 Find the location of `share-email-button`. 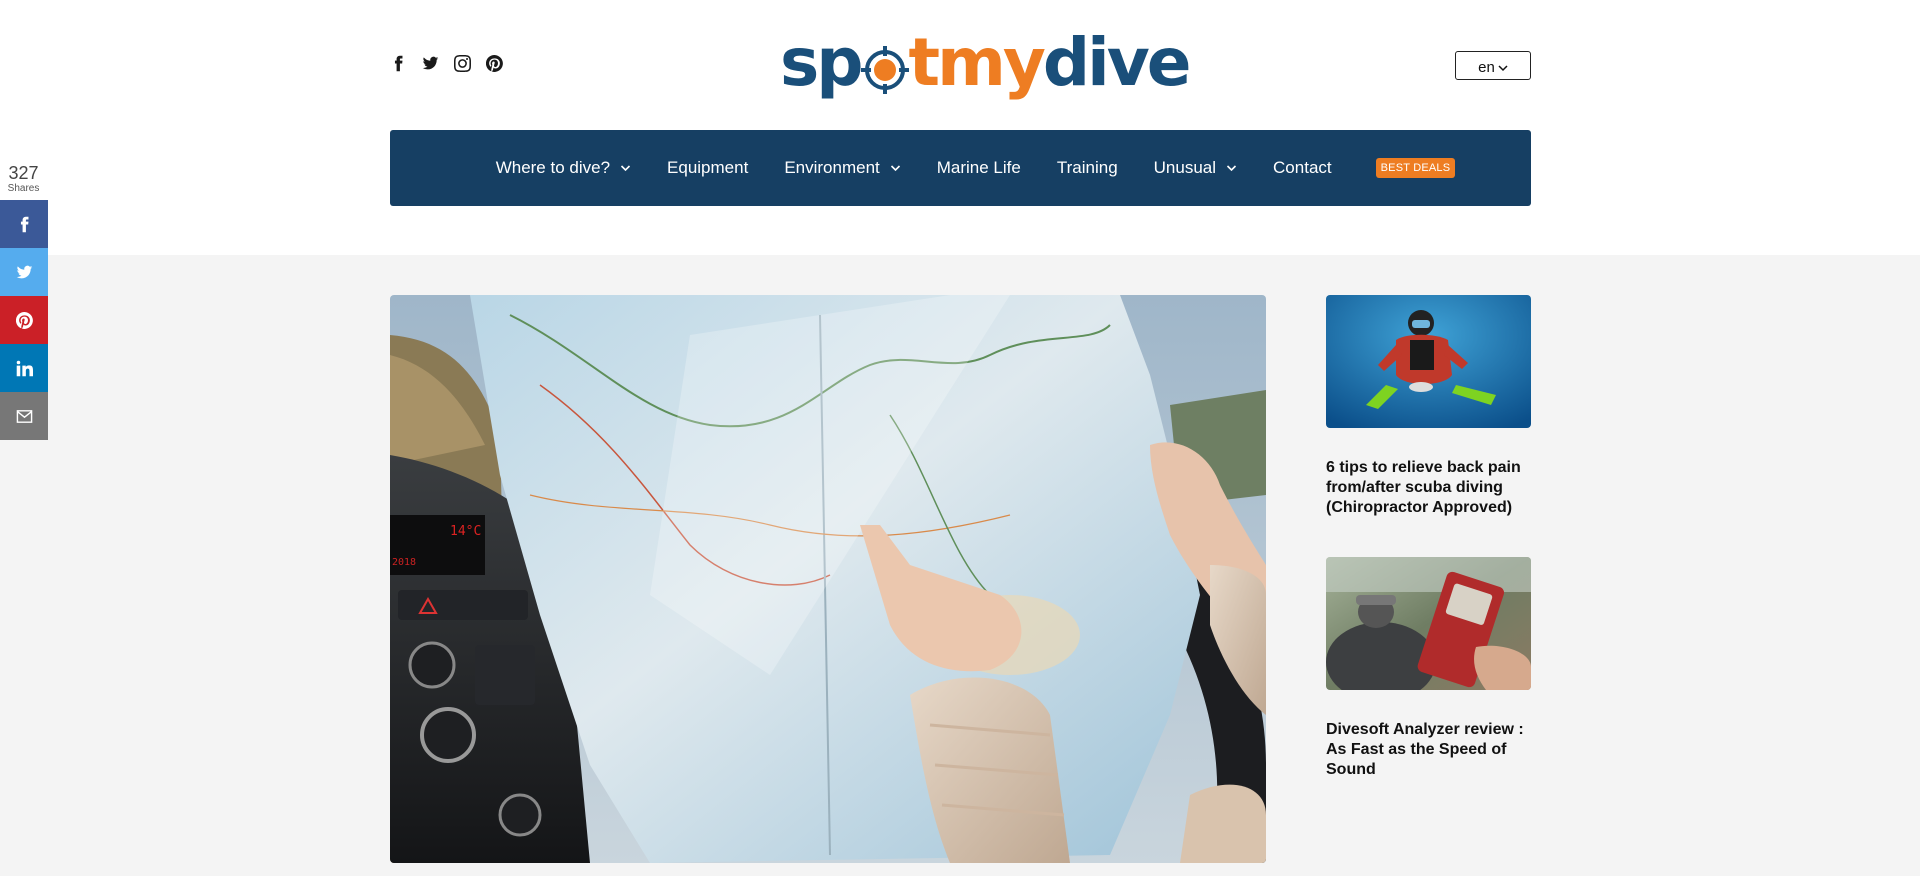

share-email-button is located at coordinates (24, 416).